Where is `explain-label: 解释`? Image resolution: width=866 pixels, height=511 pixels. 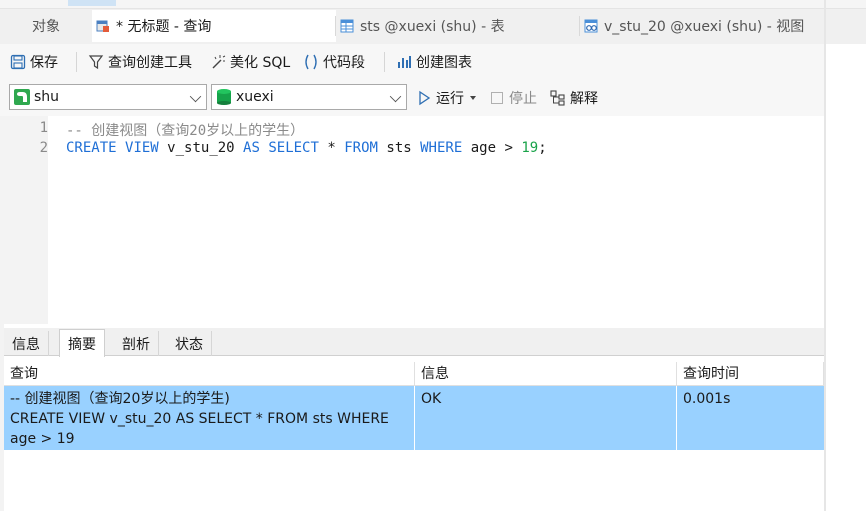
explain-label: 解释 is located at coordinates (584, 99).